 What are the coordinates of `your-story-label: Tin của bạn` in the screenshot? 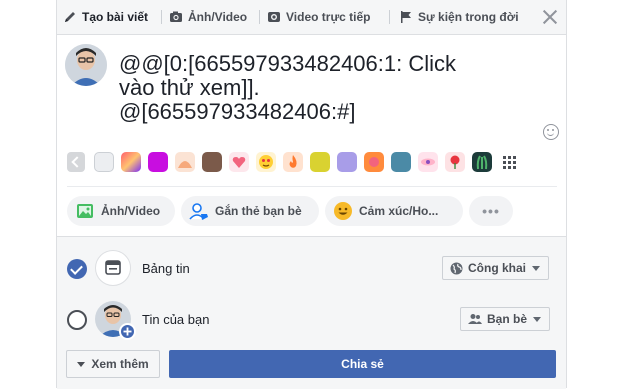 It's located at (176, 319).